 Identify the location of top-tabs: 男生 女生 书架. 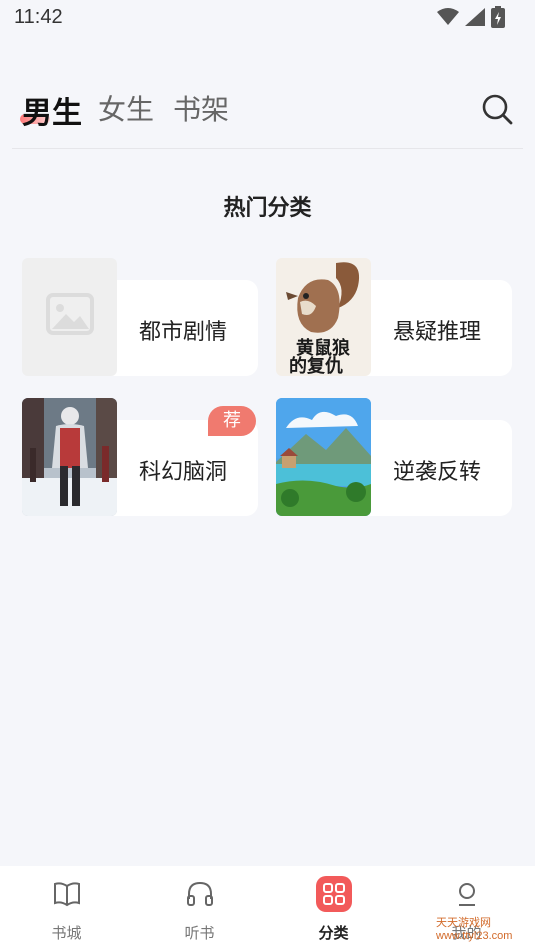
(267, 110).